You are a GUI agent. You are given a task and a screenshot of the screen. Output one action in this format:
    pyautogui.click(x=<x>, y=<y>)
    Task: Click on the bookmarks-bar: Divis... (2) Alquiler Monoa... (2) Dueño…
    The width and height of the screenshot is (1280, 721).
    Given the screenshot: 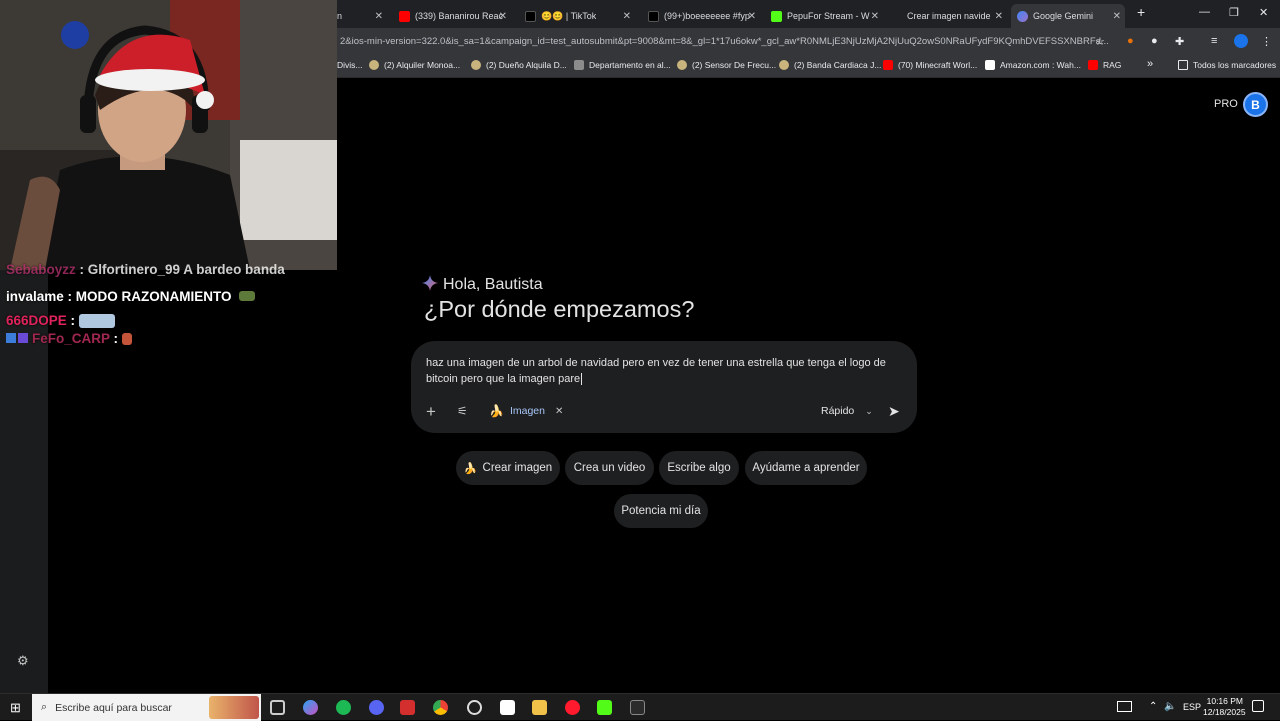 What is the action you would take?
    pyautogui.click(x=808, y=67)
    